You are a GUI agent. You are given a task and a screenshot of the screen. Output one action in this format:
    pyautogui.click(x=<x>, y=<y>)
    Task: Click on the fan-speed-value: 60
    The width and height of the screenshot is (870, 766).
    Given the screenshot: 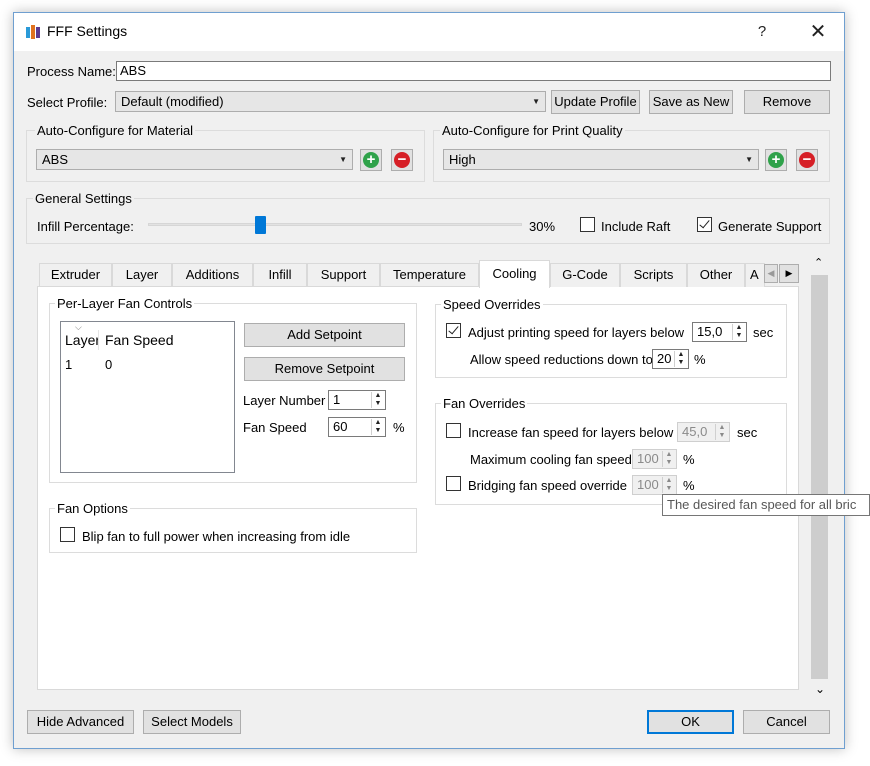 What is the action you would take?
    pyautogui.click(x=340, y=426)
    